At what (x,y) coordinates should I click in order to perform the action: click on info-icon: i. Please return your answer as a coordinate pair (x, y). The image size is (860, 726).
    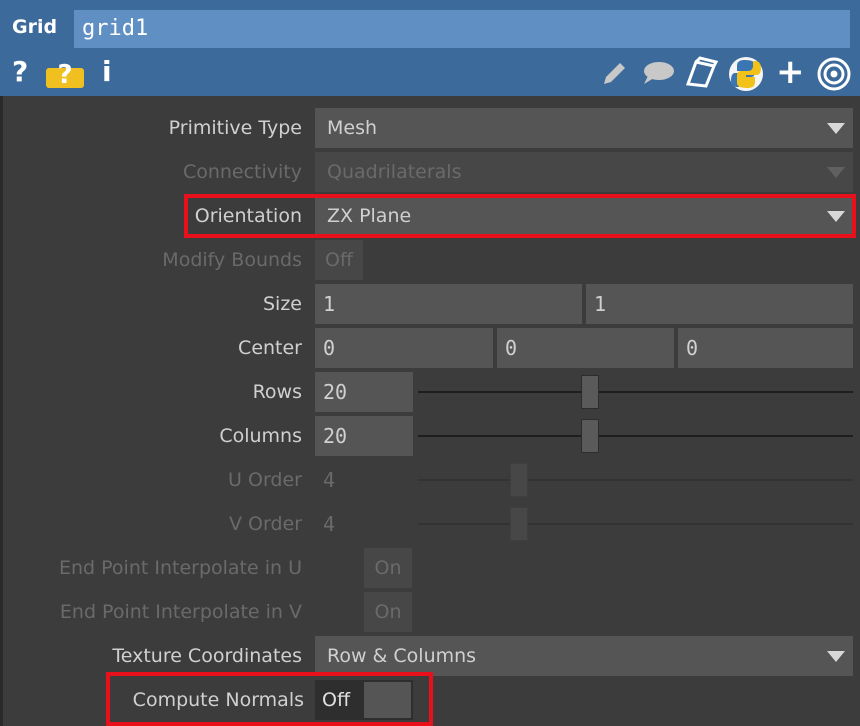
    Looking at the image, I should click on (107, 72).